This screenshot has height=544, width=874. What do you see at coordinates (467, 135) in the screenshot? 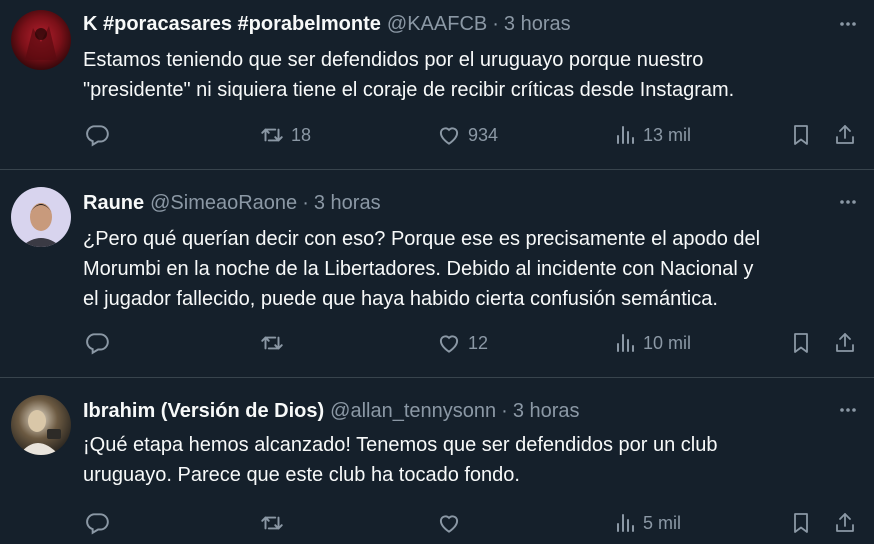
I see `like-button: 934` at bounding box center [467, 135].